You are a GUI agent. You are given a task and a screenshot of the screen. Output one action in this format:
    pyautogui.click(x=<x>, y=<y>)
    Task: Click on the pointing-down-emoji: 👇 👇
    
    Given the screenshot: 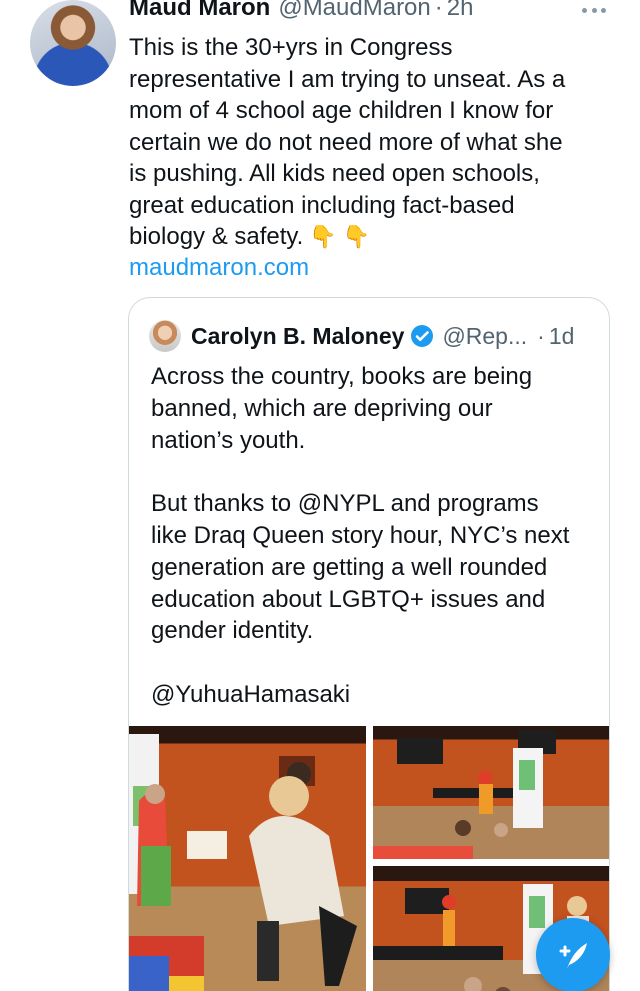 What is the action you would take?
    pyautogui.click(x=340, y=236)
    